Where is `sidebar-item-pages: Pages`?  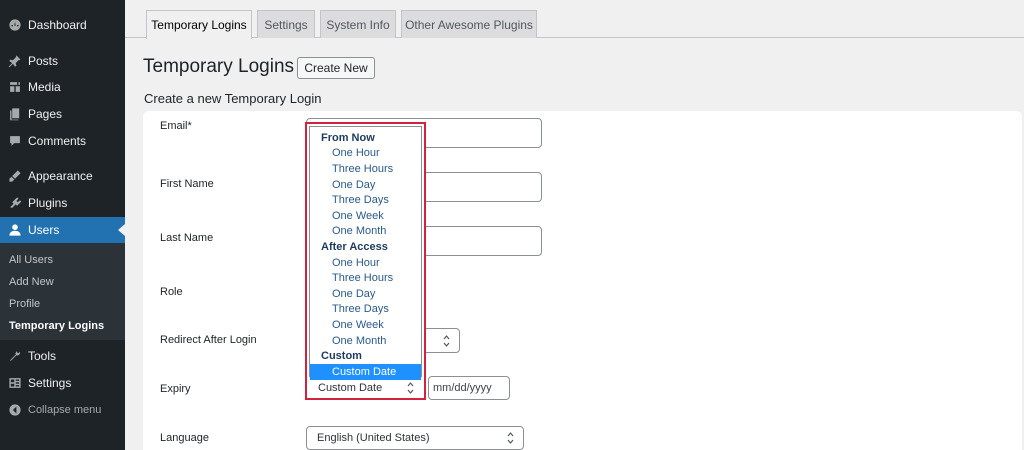 sidebar-item-pages: Pages is located at coordinates (62, 114).